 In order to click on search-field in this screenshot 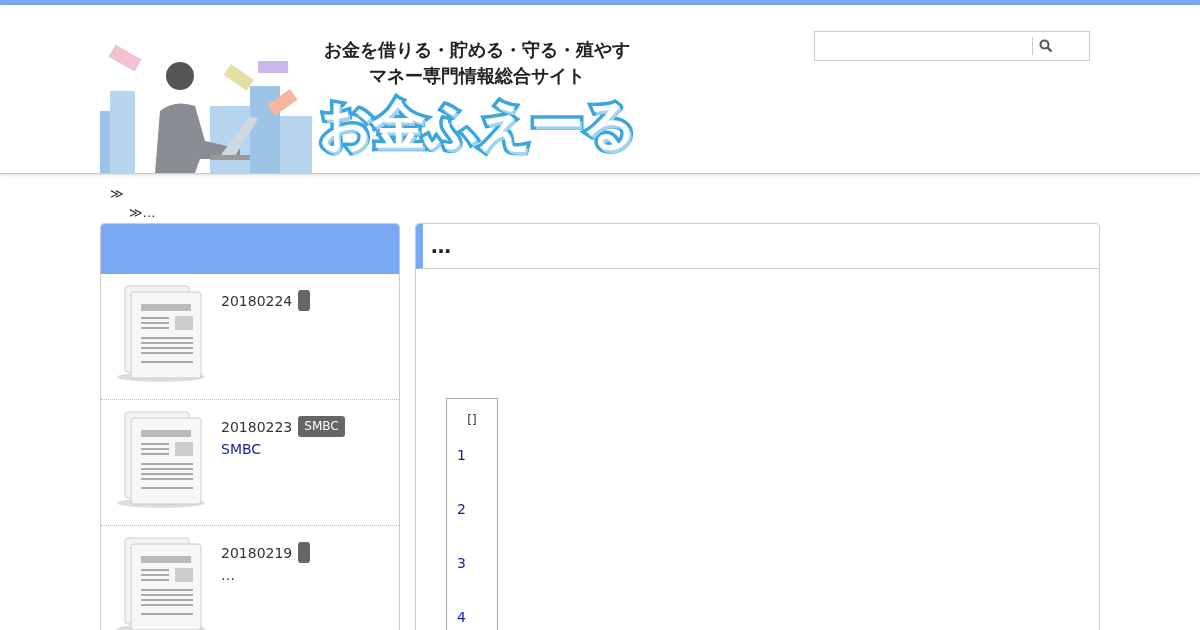, I will do `click(952, 46)`.